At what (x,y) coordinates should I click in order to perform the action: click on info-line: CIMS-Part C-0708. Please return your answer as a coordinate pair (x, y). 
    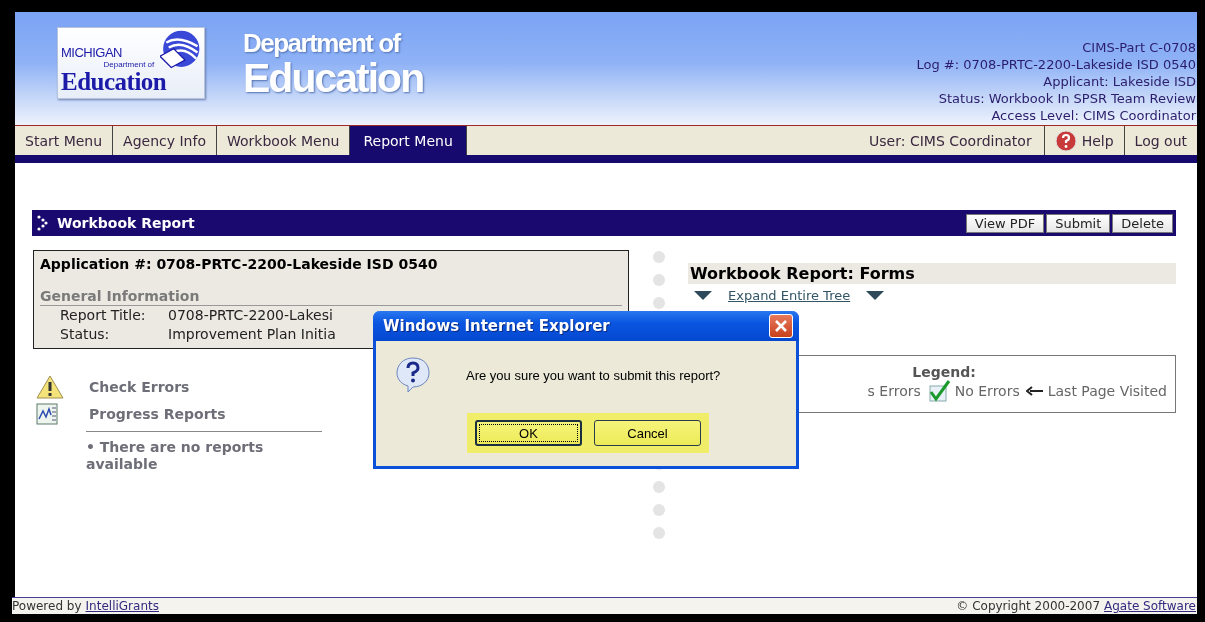
    Looking at the image, I should click on (1139, 47).